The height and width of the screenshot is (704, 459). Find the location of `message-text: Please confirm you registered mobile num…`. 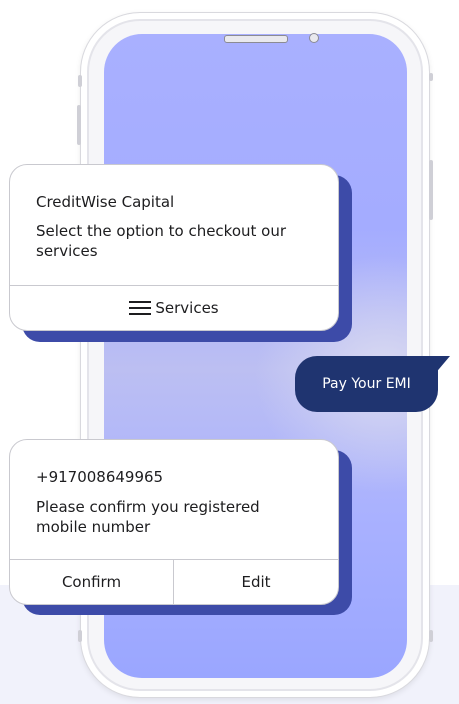

message-text: Please confirm you registered mobile num… is located at coordinates (148, 517).